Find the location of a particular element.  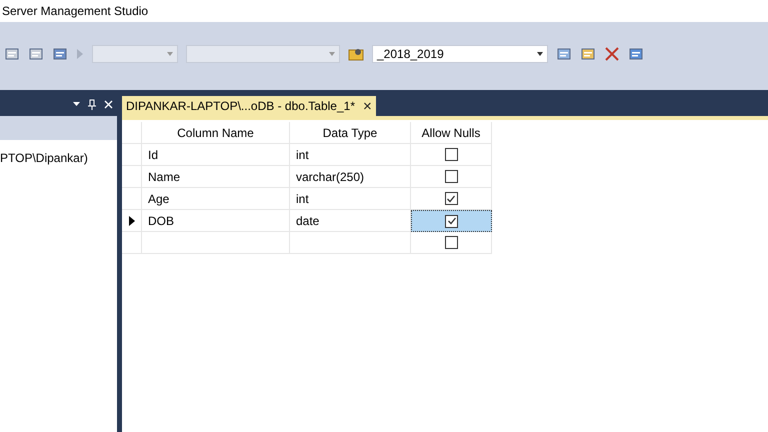

close-icon is located at coordinates (108, 104).